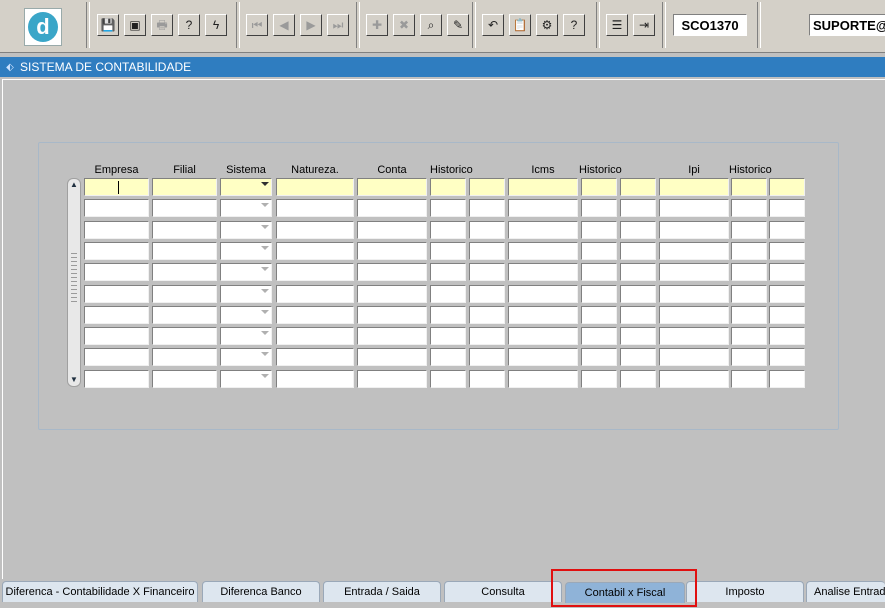 This screenshot has width=885, height=608. What do you see at coordinates (377, 25) in the screenshot?
I see `insert-record-button: ✚` at bounding box center [377, 25].